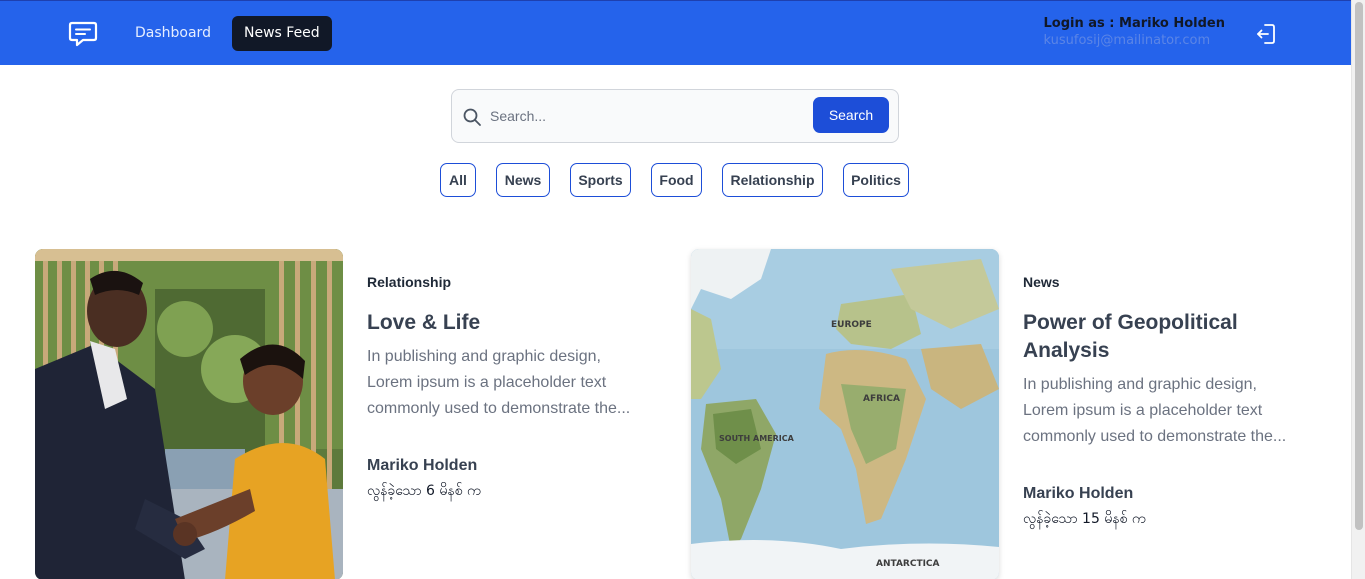  What do you see at coordinates (1158, 337) in the screenshot?
I see `post-title: Power of Geopolitical Analysis` at bounding box center [1158, 337].